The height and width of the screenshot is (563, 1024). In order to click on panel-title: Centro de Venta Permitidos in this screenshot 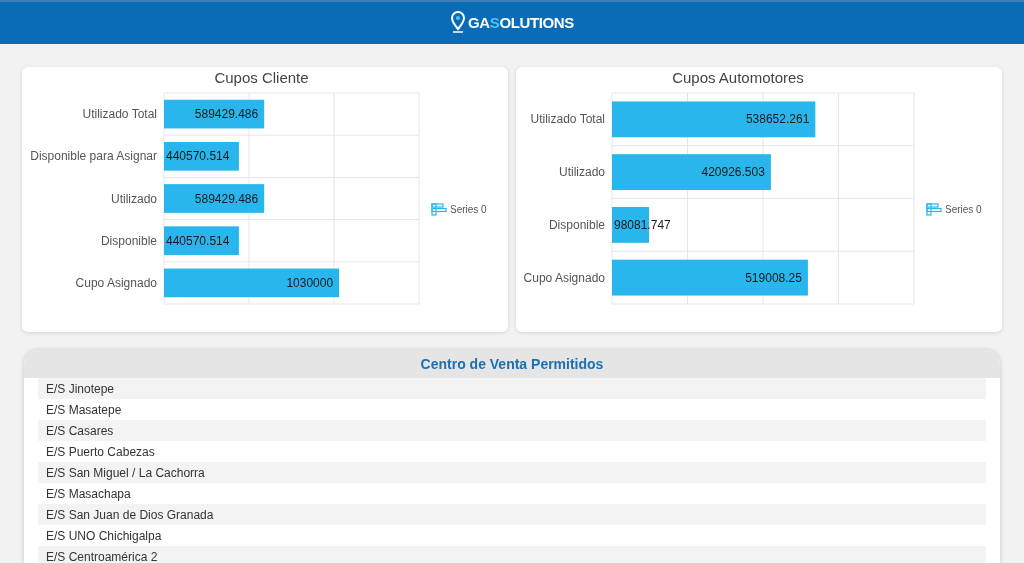, I will do `click(512, 364)`.